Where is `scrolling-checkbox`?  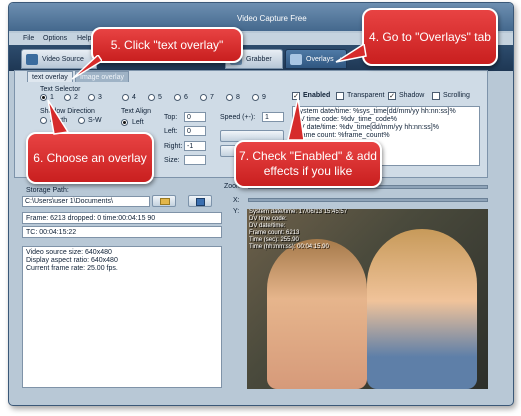 scrolling-checkbox is located at coordinates (436, 96).